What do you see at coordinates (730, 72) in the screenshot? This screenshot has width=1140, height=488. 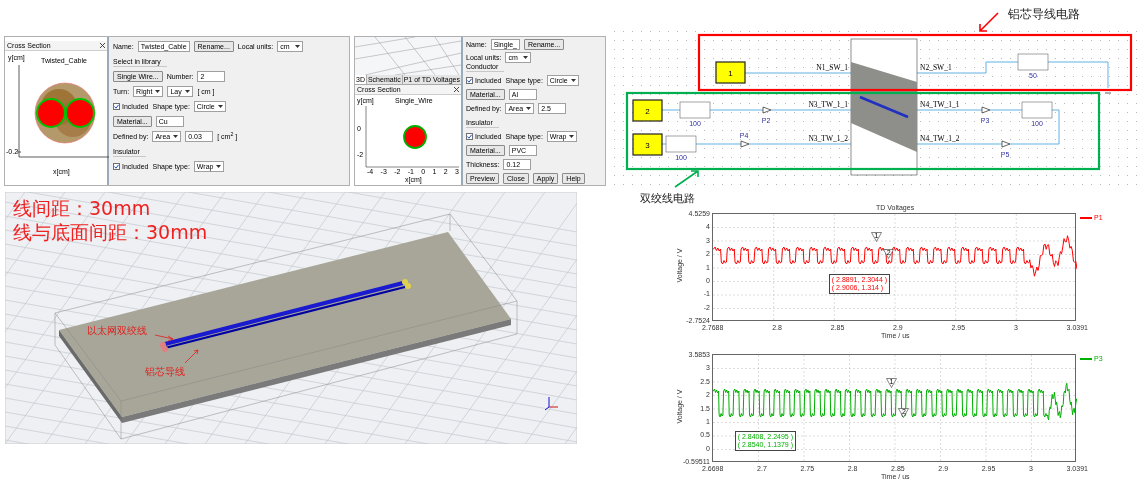 I see `port-block: 1` at bounding box center [730, 72].